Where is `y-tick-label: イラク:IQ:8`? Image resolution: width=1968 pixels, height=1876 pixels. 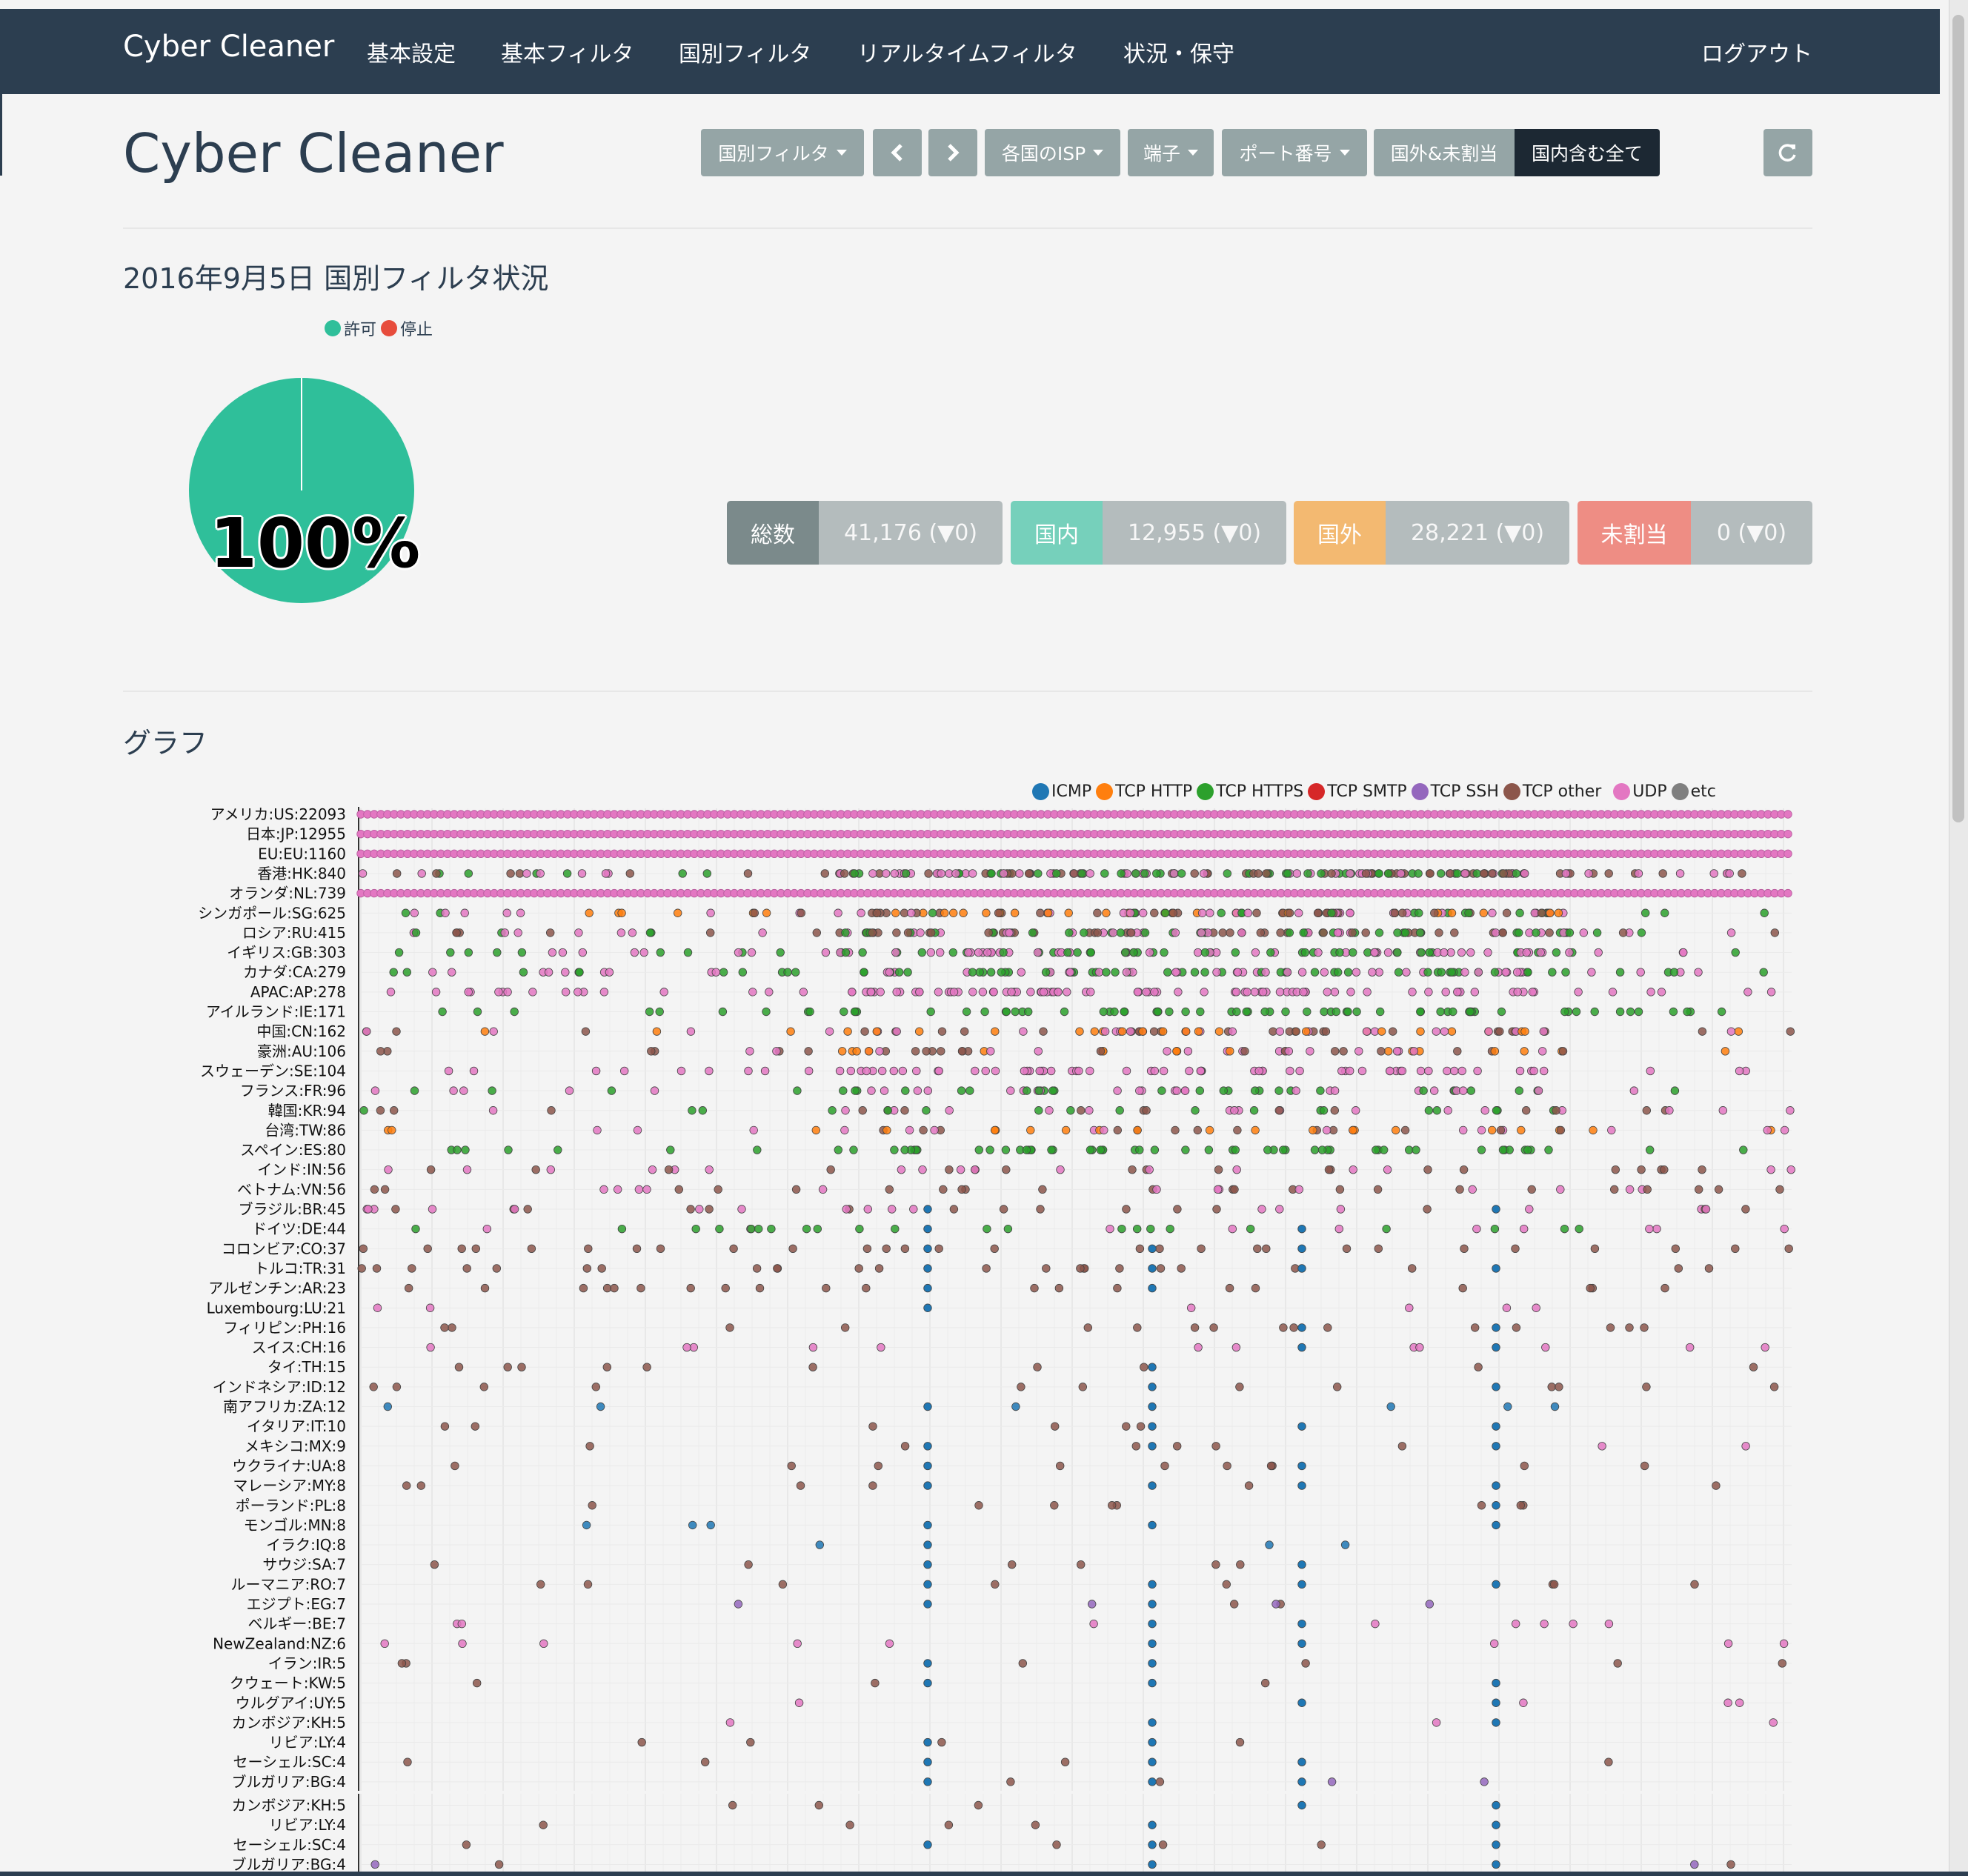
y-tick-label: イラク:IQ:8 is located at coordinates (306, 1545).